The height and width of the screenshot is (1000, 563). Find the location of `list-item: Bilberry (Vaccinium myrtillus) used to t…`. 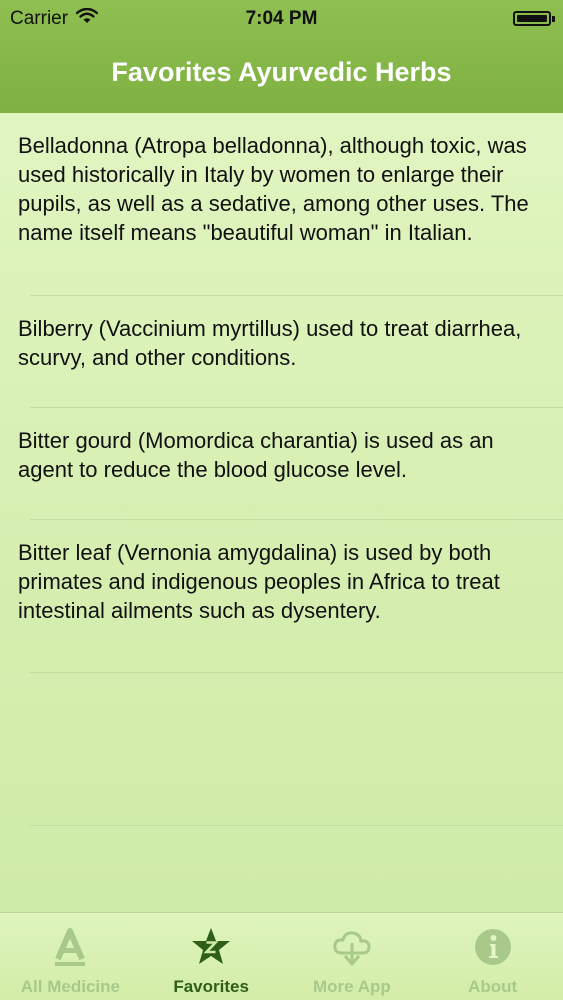

list-item: Bilberry (Vaccinium myrtillus) used to t… is located at coordinates (281, 352).